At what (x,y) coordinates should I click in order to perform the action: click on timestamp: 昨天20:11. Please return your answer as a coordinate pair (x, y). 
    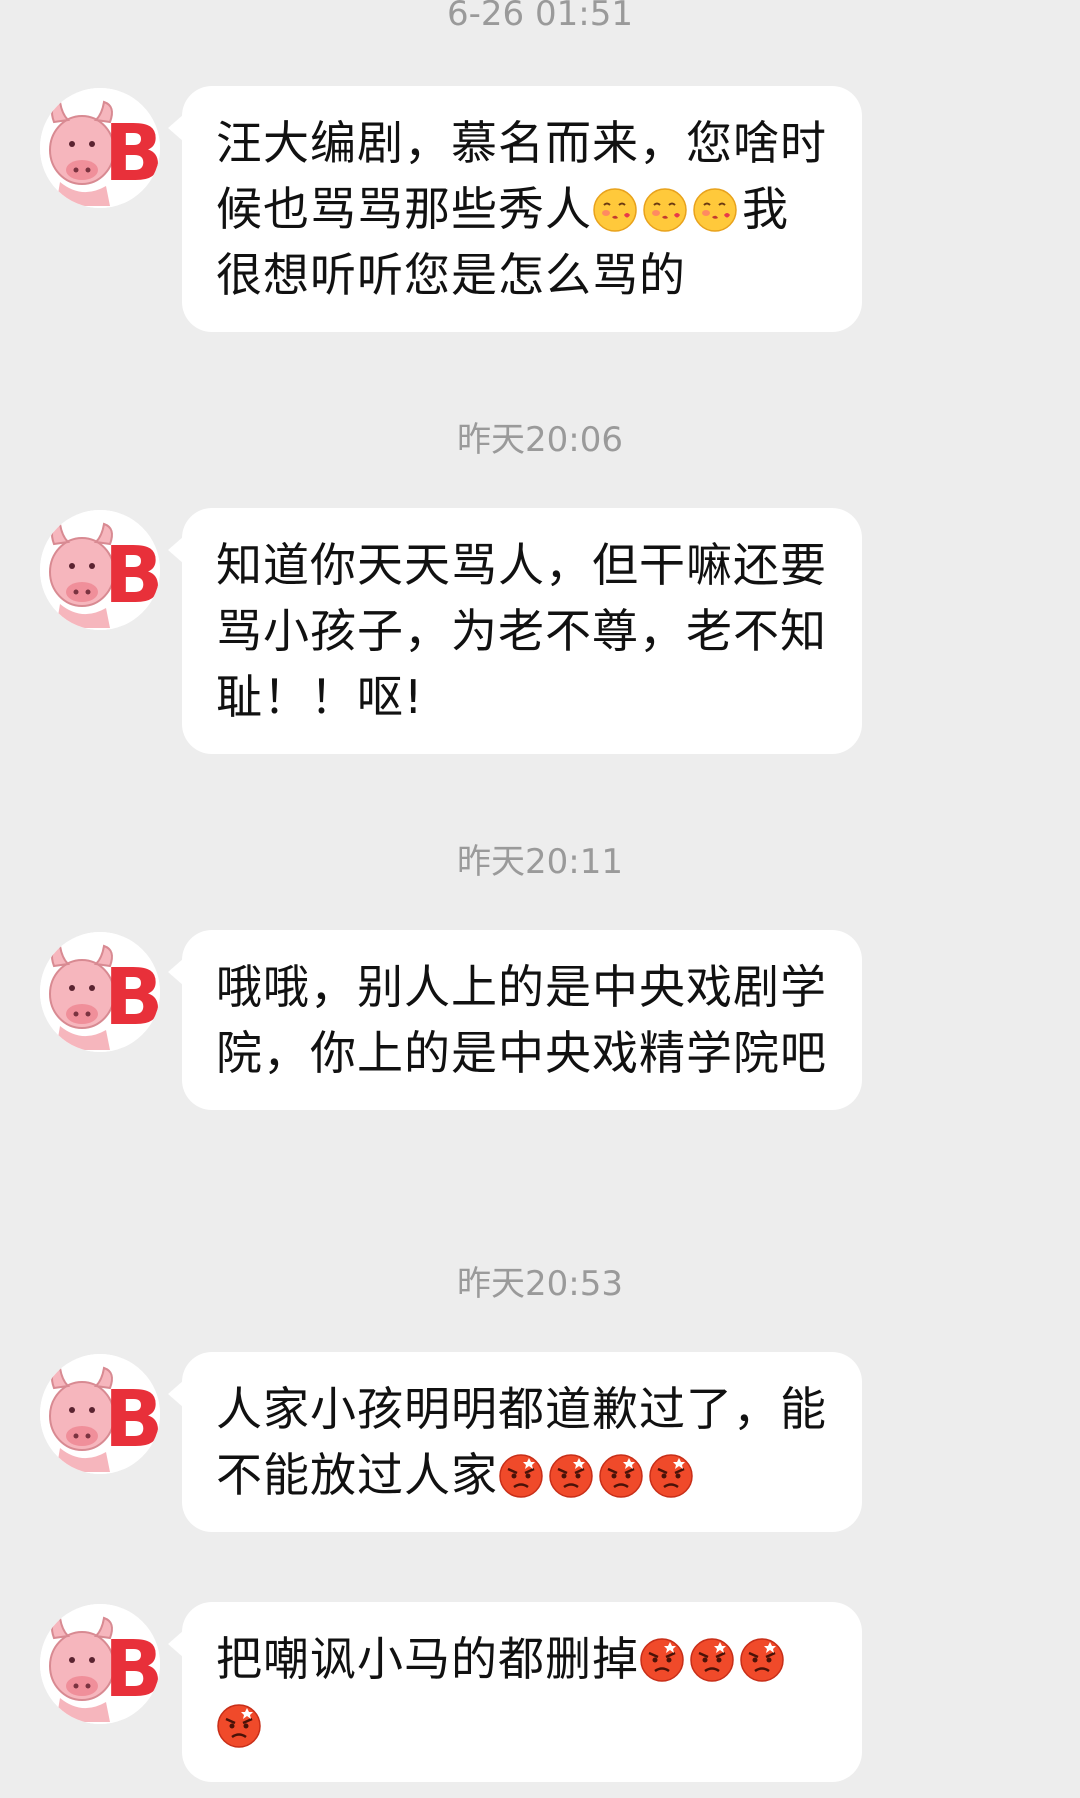
    Looking at the image, I should click on (540, 862).